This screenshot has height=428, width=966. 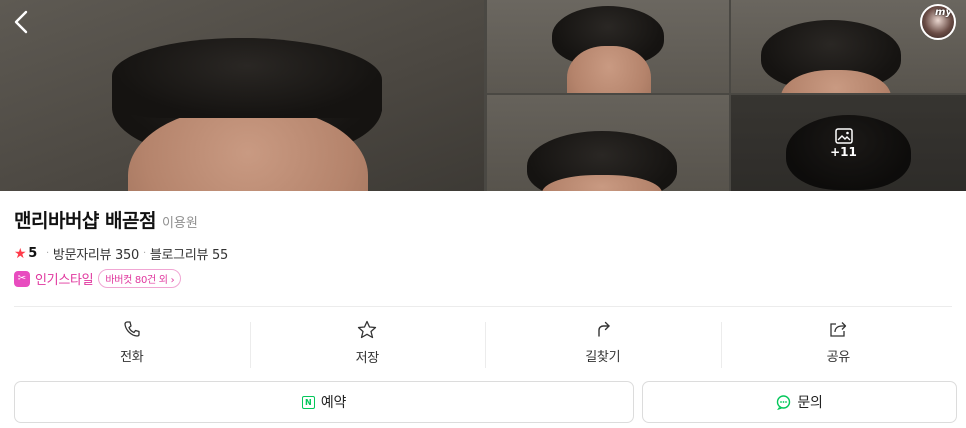 I want to click on naver-booking-icon: N, so click(x=308, y=402).